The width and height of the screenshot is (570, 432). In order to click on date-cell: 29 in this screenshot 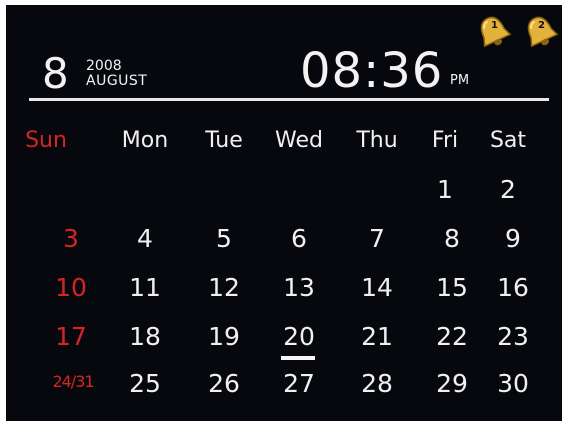, I will do `click(452, 383)`.